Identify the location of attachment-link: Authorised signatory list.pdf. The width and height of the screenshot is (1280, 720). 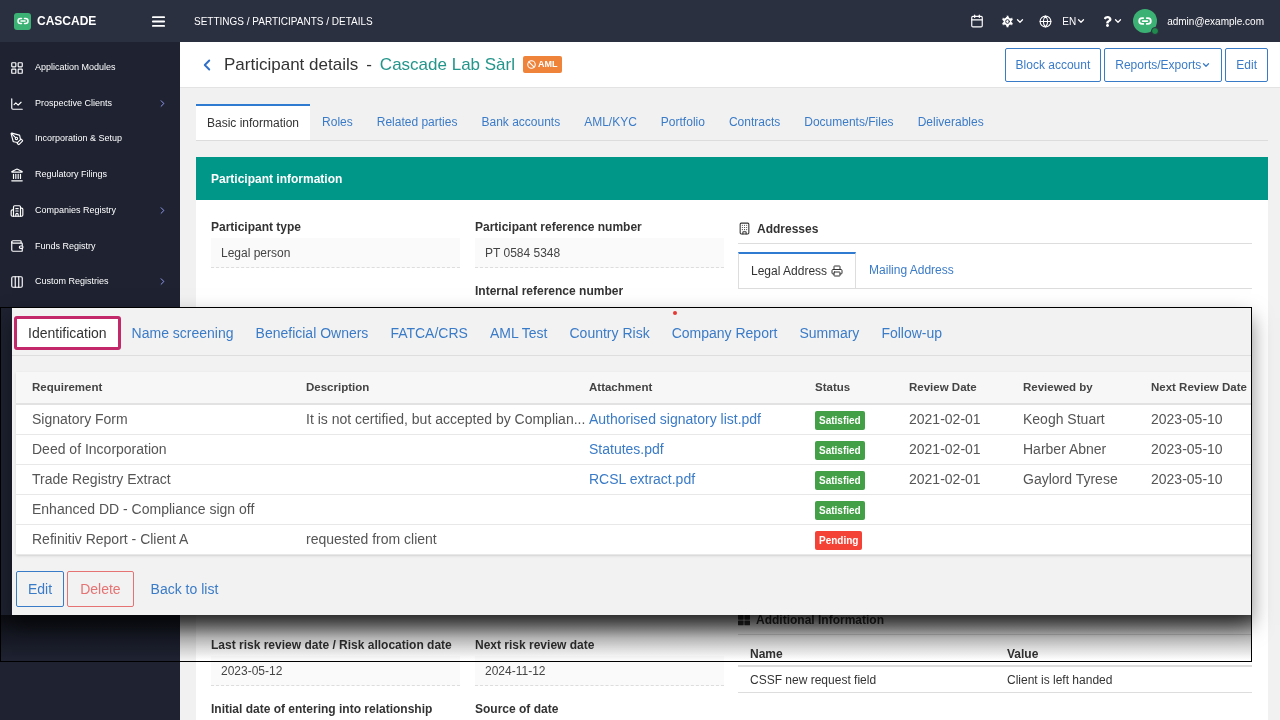
(675, 419).